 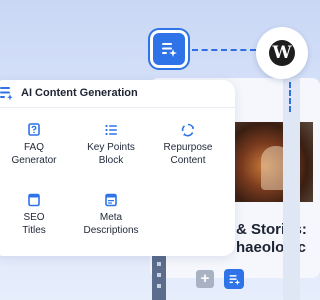 What do you see at coordinates (290, 97) in the screenshot?
I see `workflow-connector-vertical` at bounding box center [290, 97].